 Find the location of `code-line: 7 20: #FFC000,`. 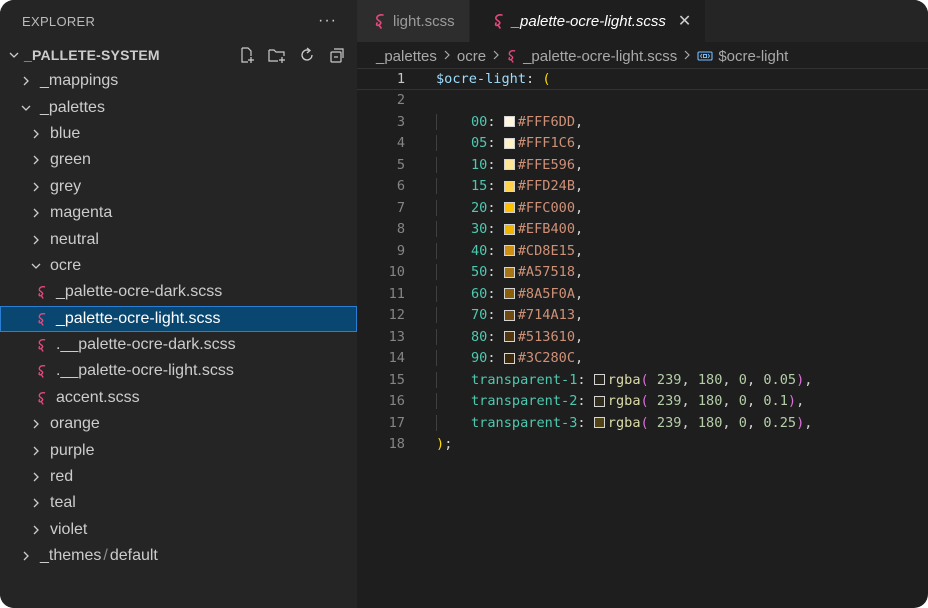

code-line: 7 20: #FFC000, is located at coordinates (642, 208).